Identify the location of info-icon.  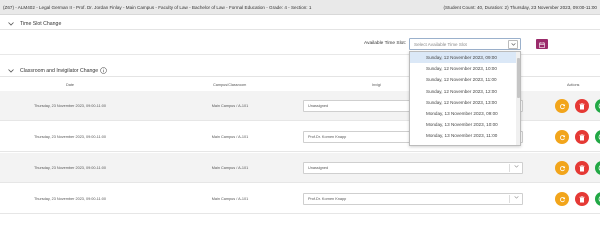
(103, 70).